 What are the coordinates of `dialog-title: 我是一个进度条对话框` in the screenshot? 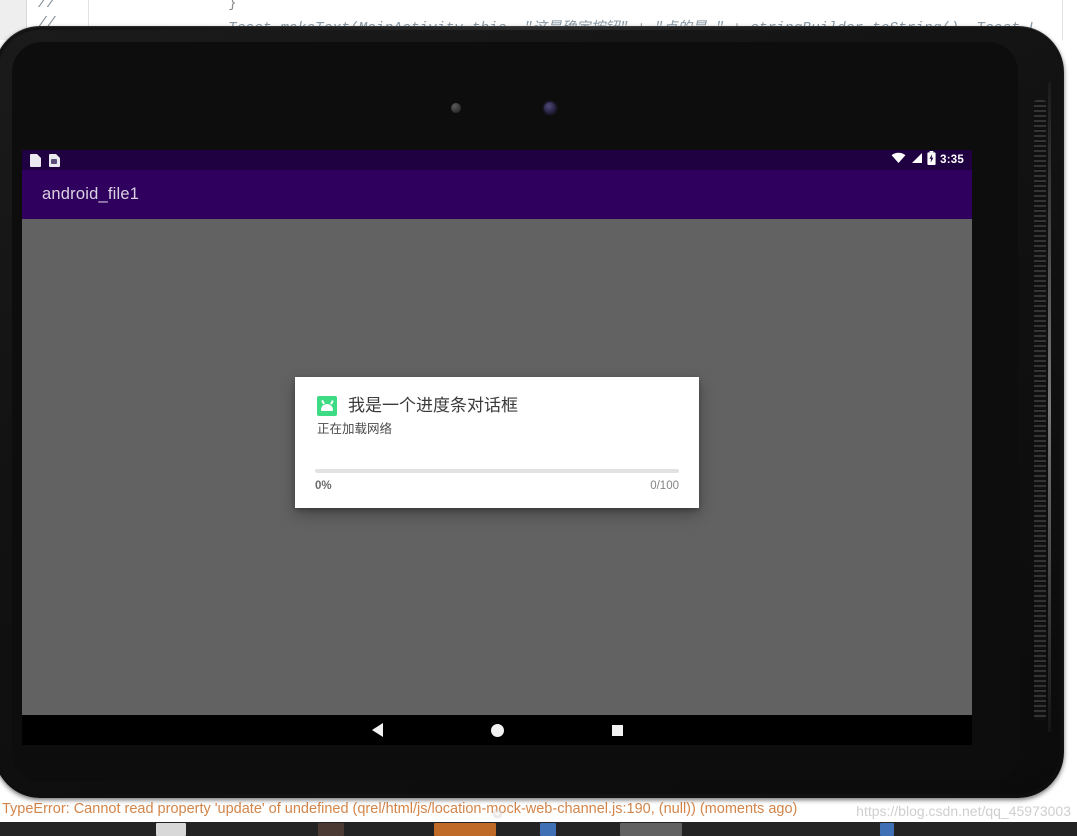 It's located at (433, 405).